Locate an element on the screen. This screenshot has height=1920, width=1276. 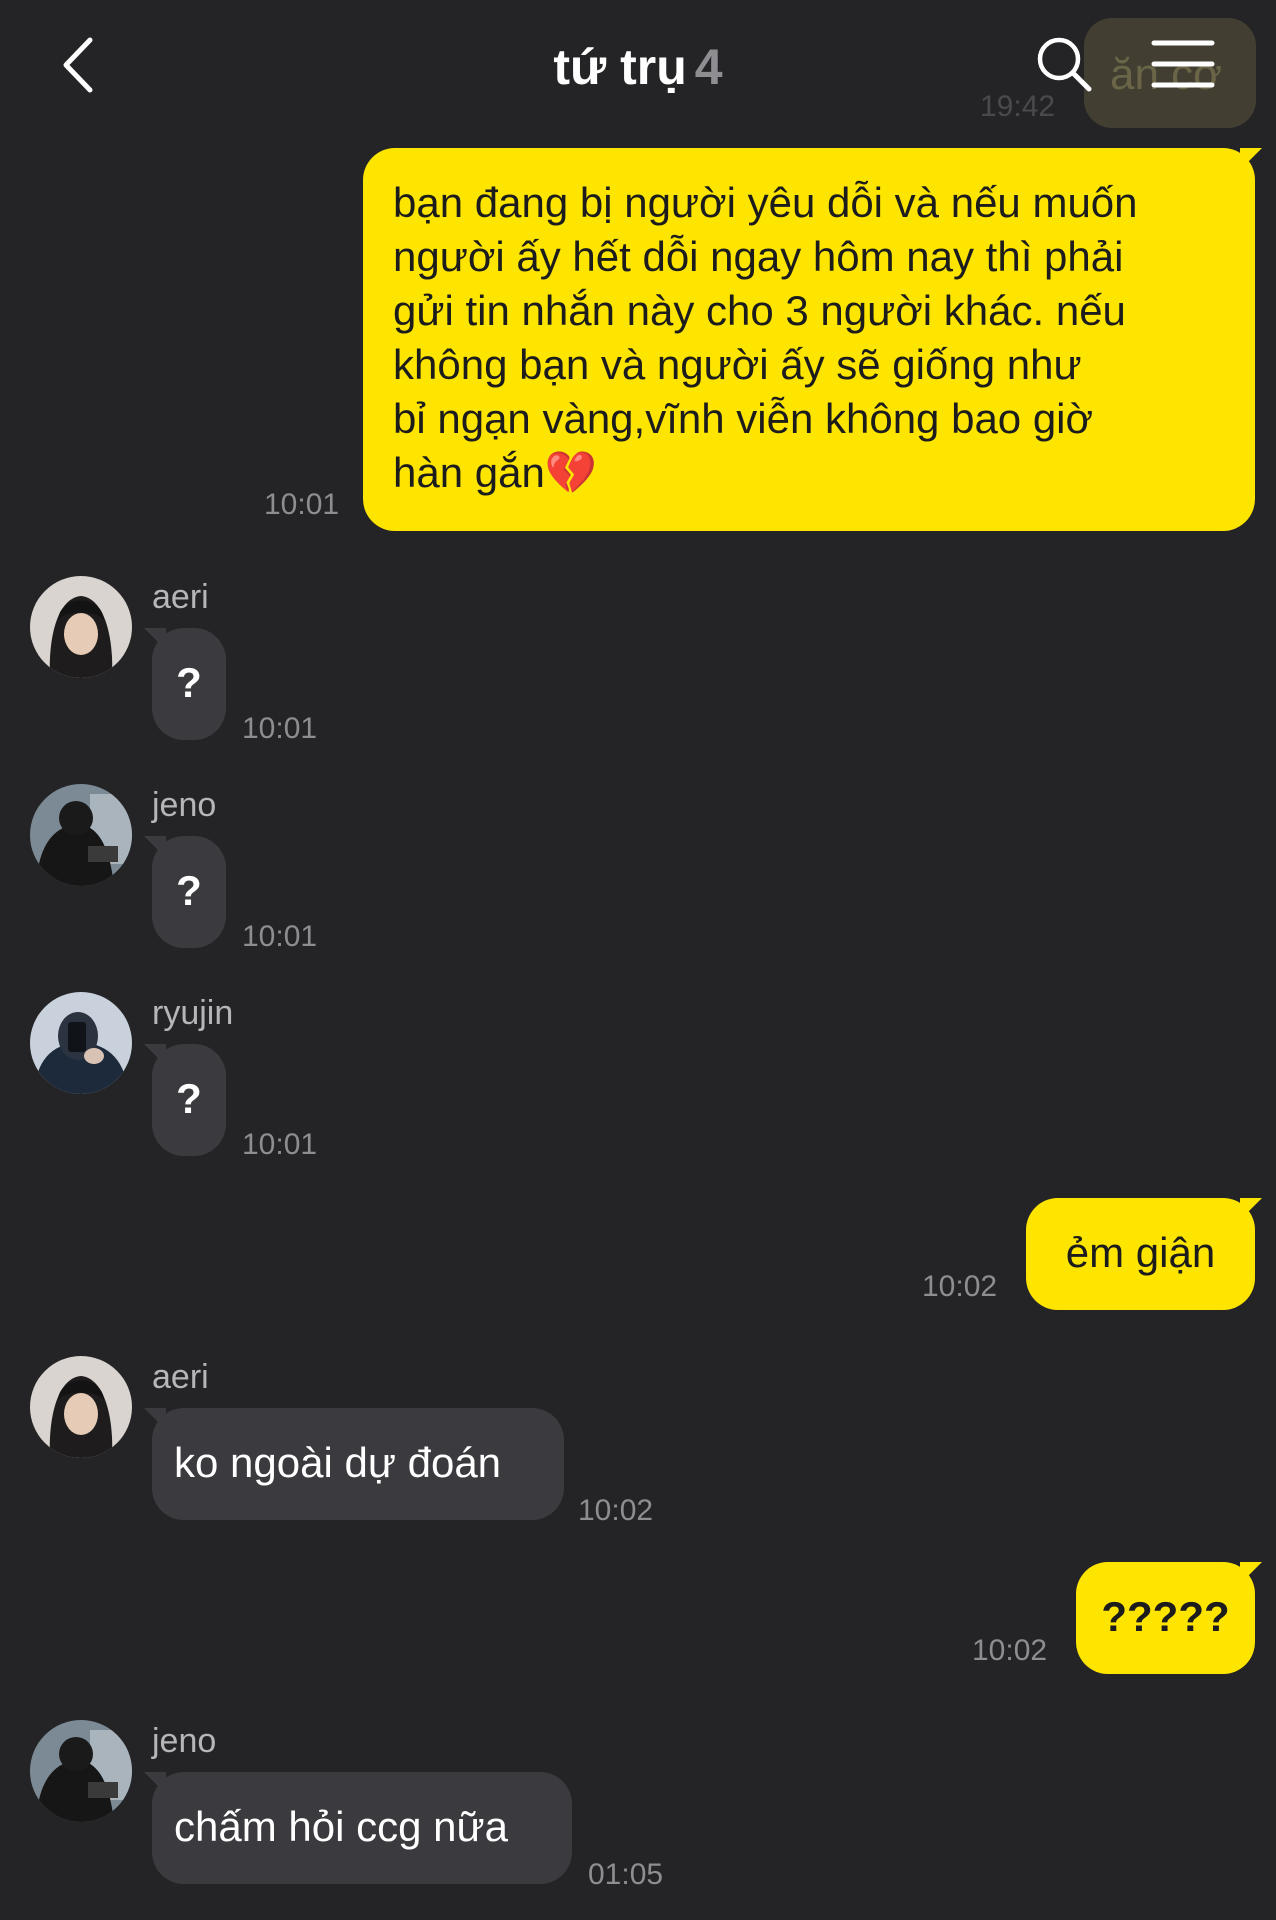
member-count: 4 is located at coordinates (708, 67).